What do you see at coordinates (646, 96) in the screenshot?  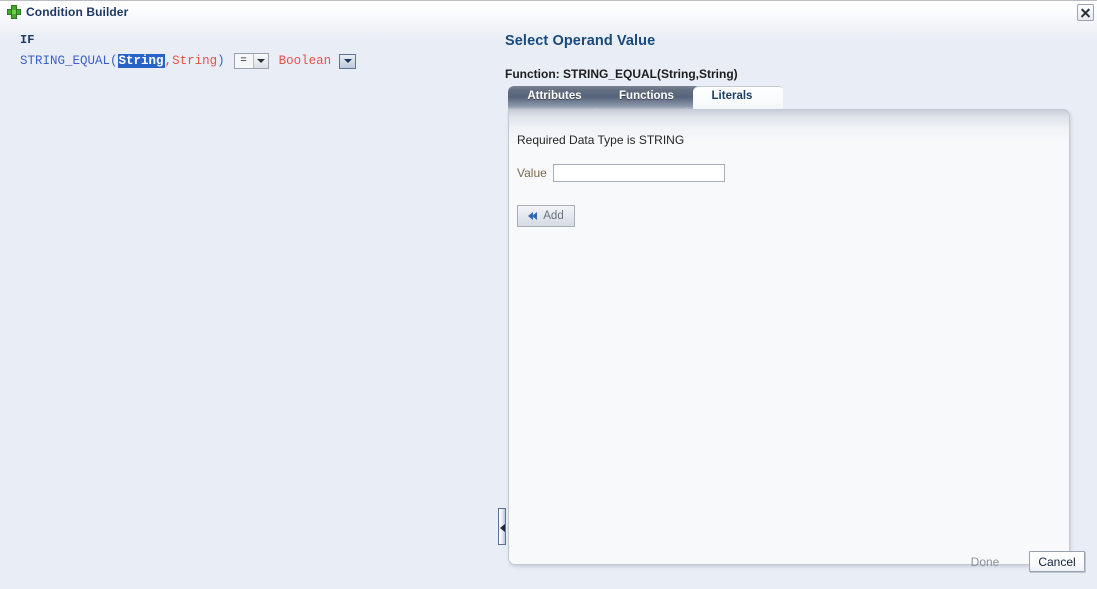 I see `tab-functions-label: Functions` at bounding box center [646, 96].